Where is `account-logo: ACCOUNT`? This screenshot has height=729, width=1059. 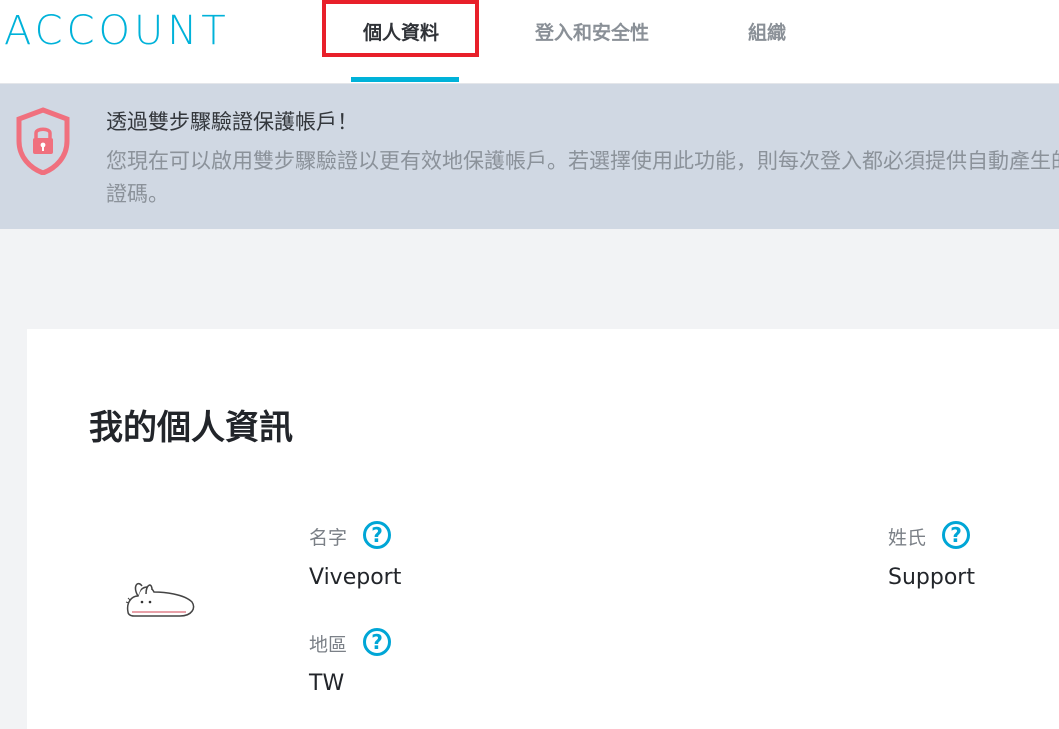 account-logo: ACCOUNT is located at coordinates (117, 31).